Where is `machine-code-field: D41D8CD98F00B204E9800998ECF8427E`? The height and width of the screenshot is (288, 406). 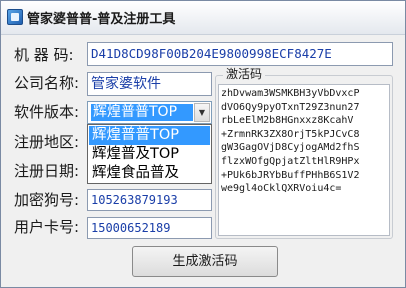 machine-code-field: D41D8CD98F00B204E9800998ECF8427E is located at coordinates (240, 54).